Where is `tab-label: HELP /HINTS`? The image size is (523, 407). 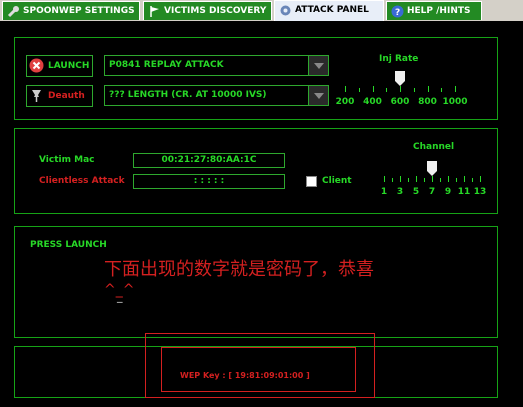
tab-label: HELP /HINTS is located at coordinates (439, 11).